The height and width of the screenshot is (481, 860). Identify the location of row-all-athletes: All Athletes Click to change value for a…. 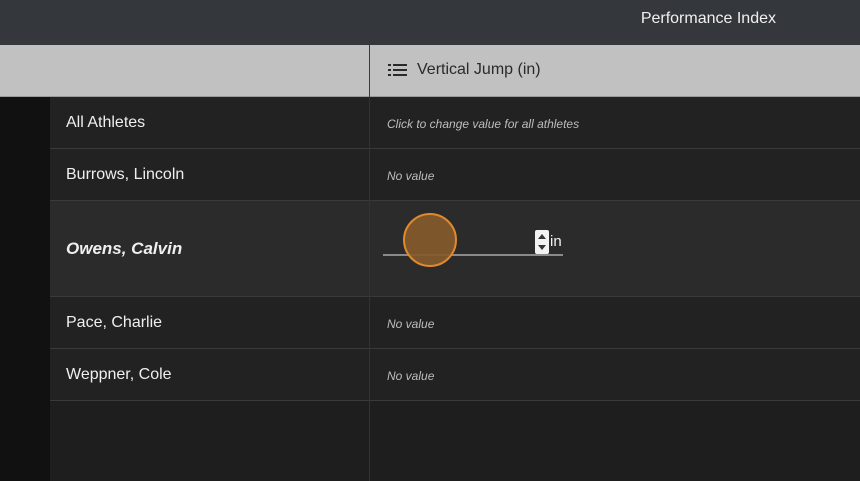
(455, 123).